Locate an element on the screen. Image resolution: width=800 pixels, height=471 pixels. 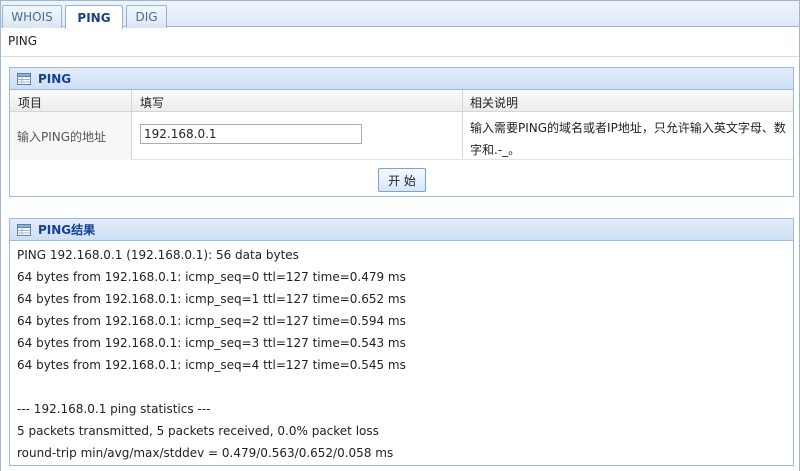
tab-whois-label: WHOIS is located at coordinates (32, 17).